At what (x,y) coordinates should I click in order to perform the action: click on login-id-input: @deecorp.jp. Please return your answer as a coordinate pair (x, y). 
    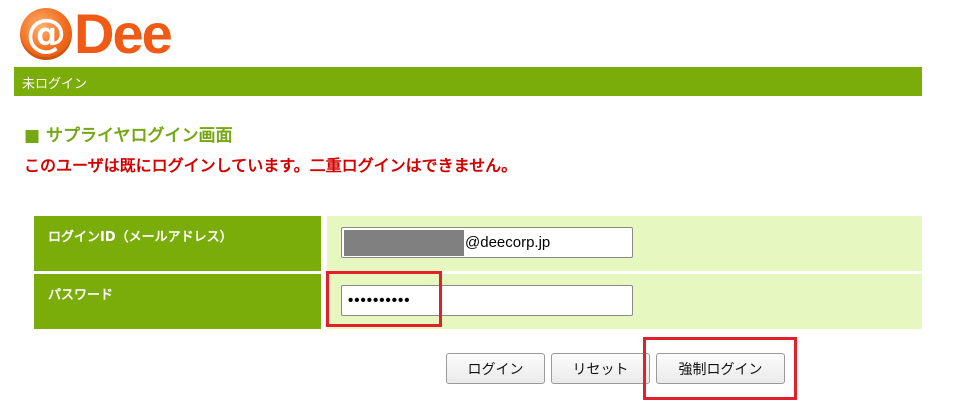
    Looking at the image, I should click on (487, 242).